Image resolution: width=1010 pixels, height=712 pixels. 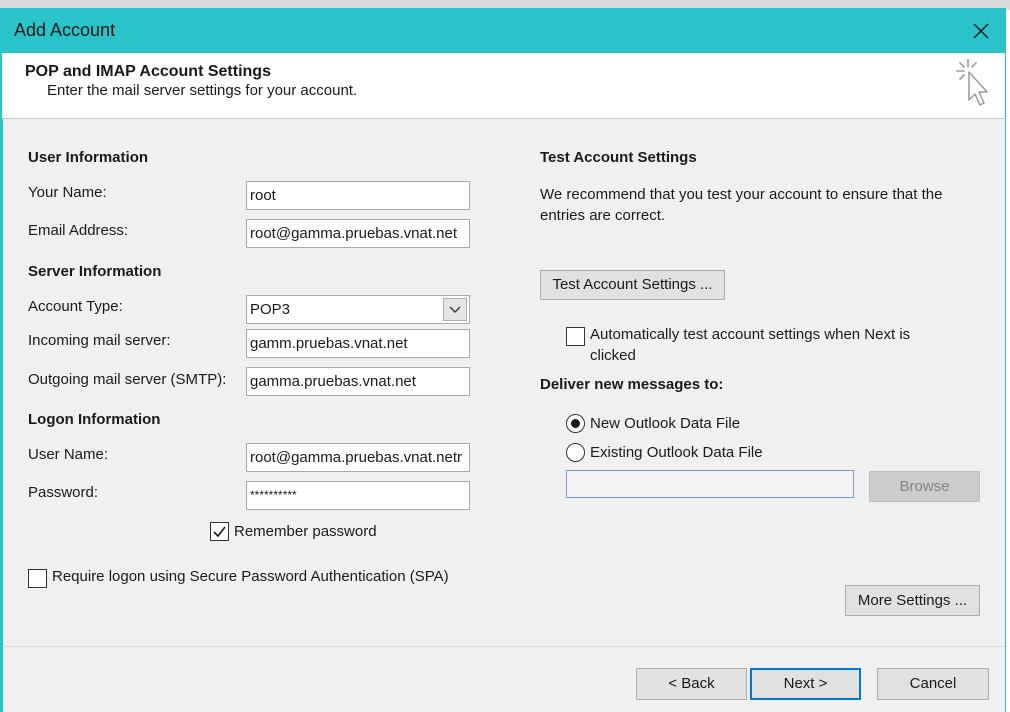 I want to click on new-data-file-radio, so click(x=575, y=423).